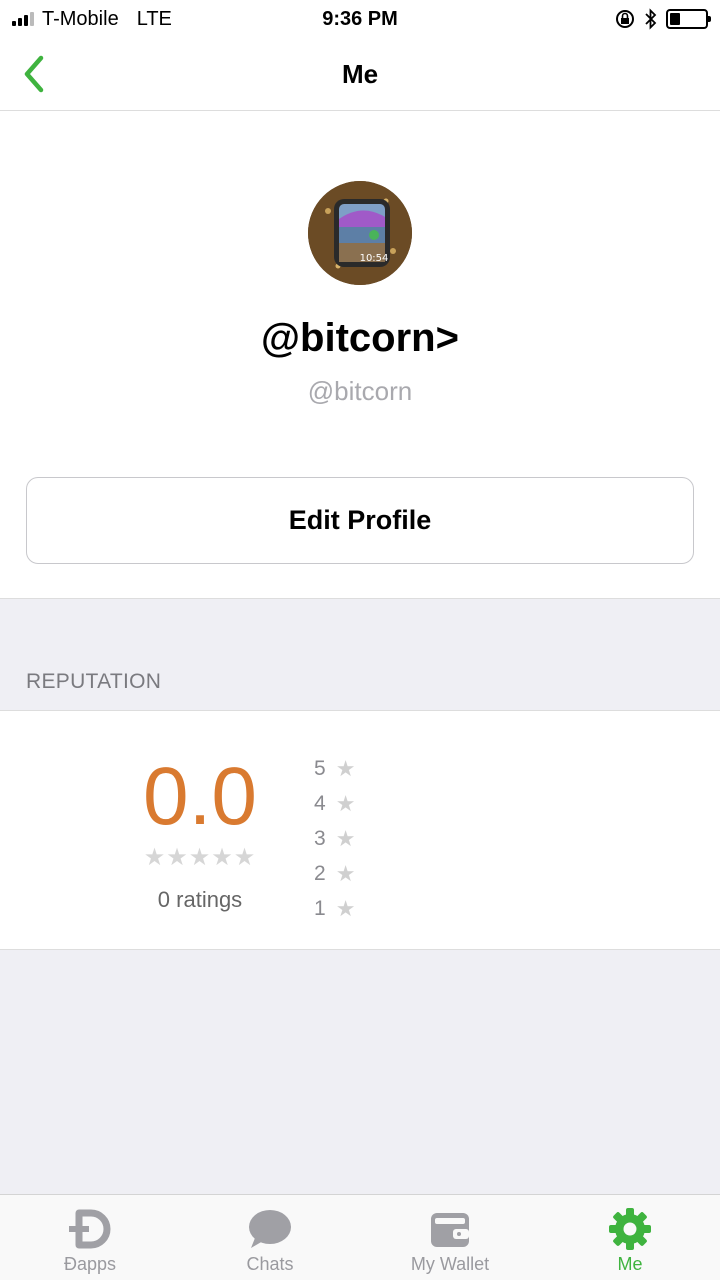  I want to click on carrier-label: T-Mobile, so click(80, 18).